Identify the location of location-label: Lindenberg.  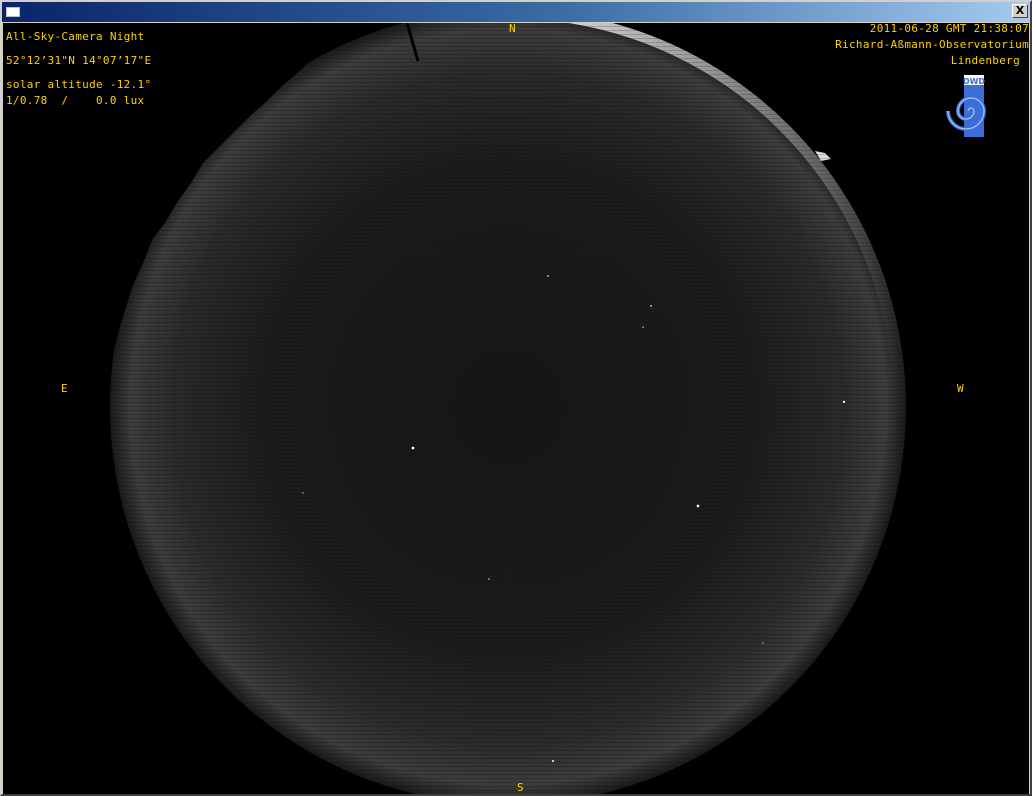
(985, 60).